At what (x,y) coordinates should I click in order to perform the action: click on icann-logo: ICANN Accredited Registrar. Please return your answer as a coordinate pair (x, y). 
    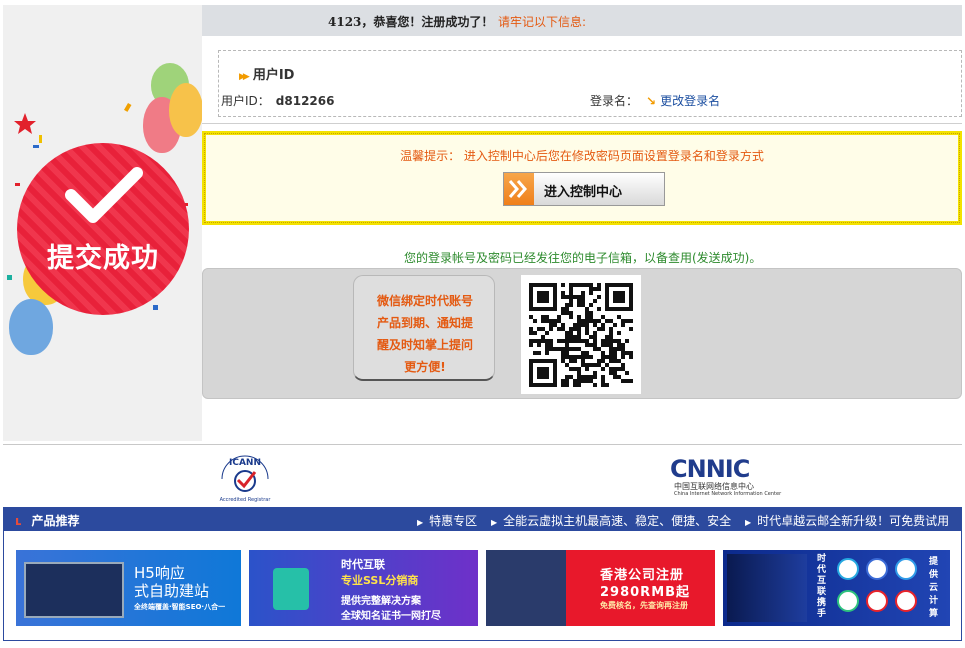
    Looking at the image, I should click on (245, 477).